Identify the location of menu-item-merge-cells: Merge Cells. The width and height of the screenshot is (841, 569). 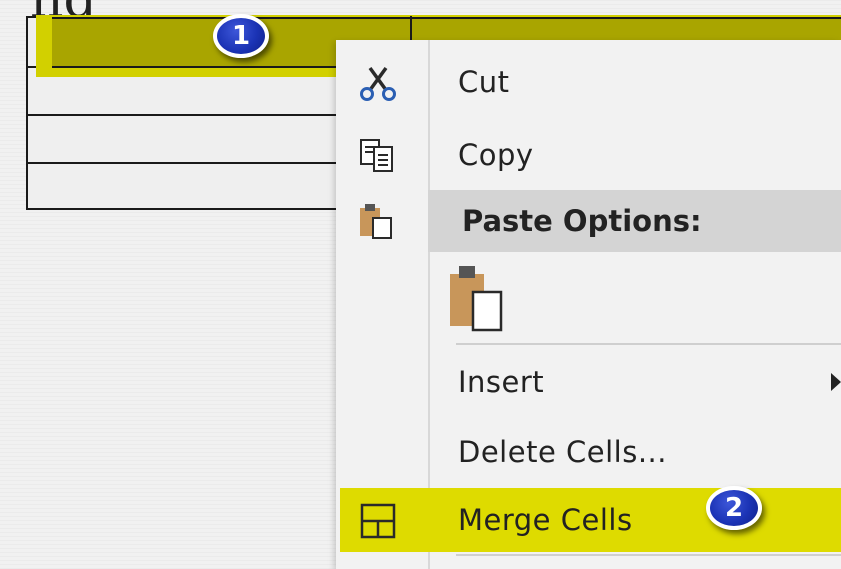
(588, 520).